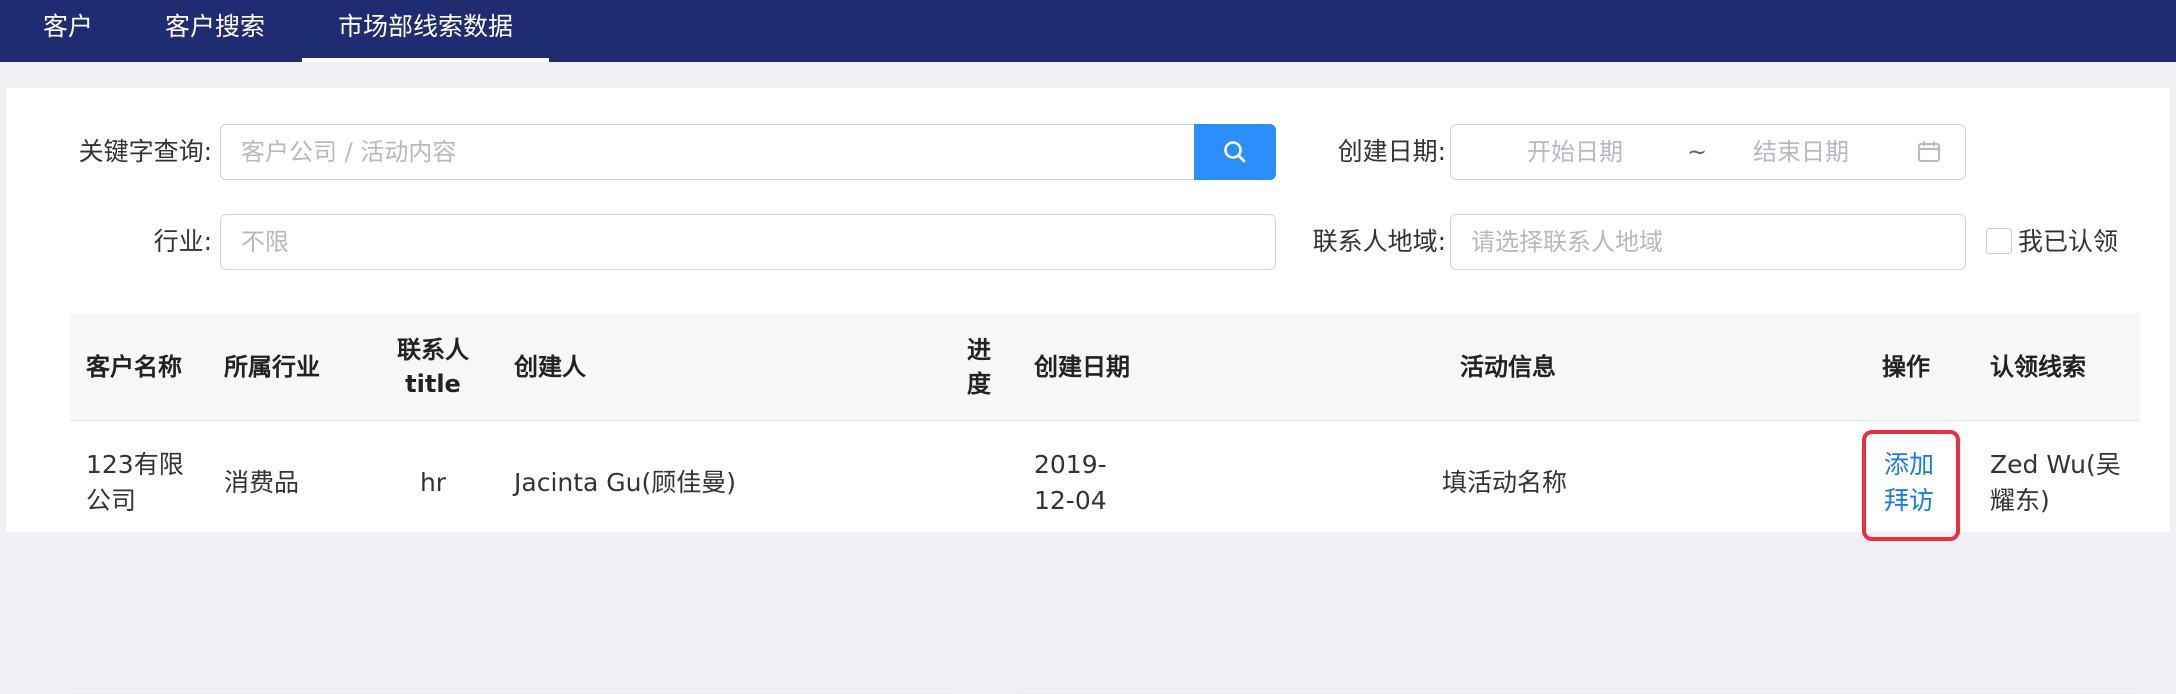 This screenshot has height=694, width=2176. What do you see at coordinates (625, 482) in the screenshot?
I see `cell-creator: Jacinta Gu(顾佳曼)` at bounding box center [625, 482].